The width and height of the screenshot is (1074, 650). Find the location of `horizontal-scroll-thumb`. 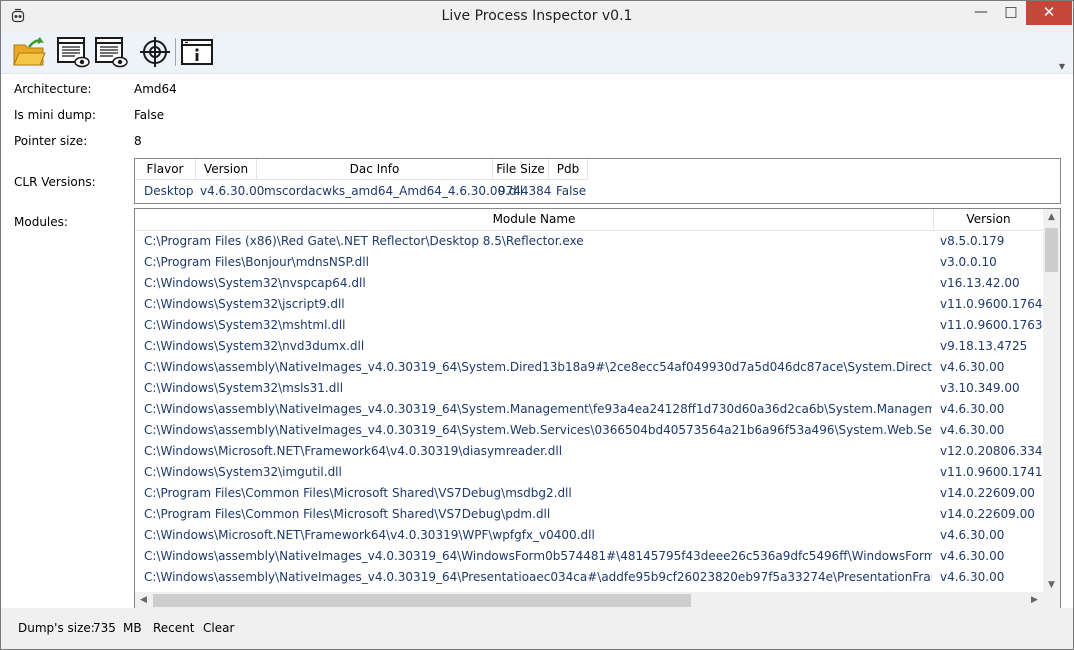

horizontal-scroll-thumb is located at coordinates (422, 600).